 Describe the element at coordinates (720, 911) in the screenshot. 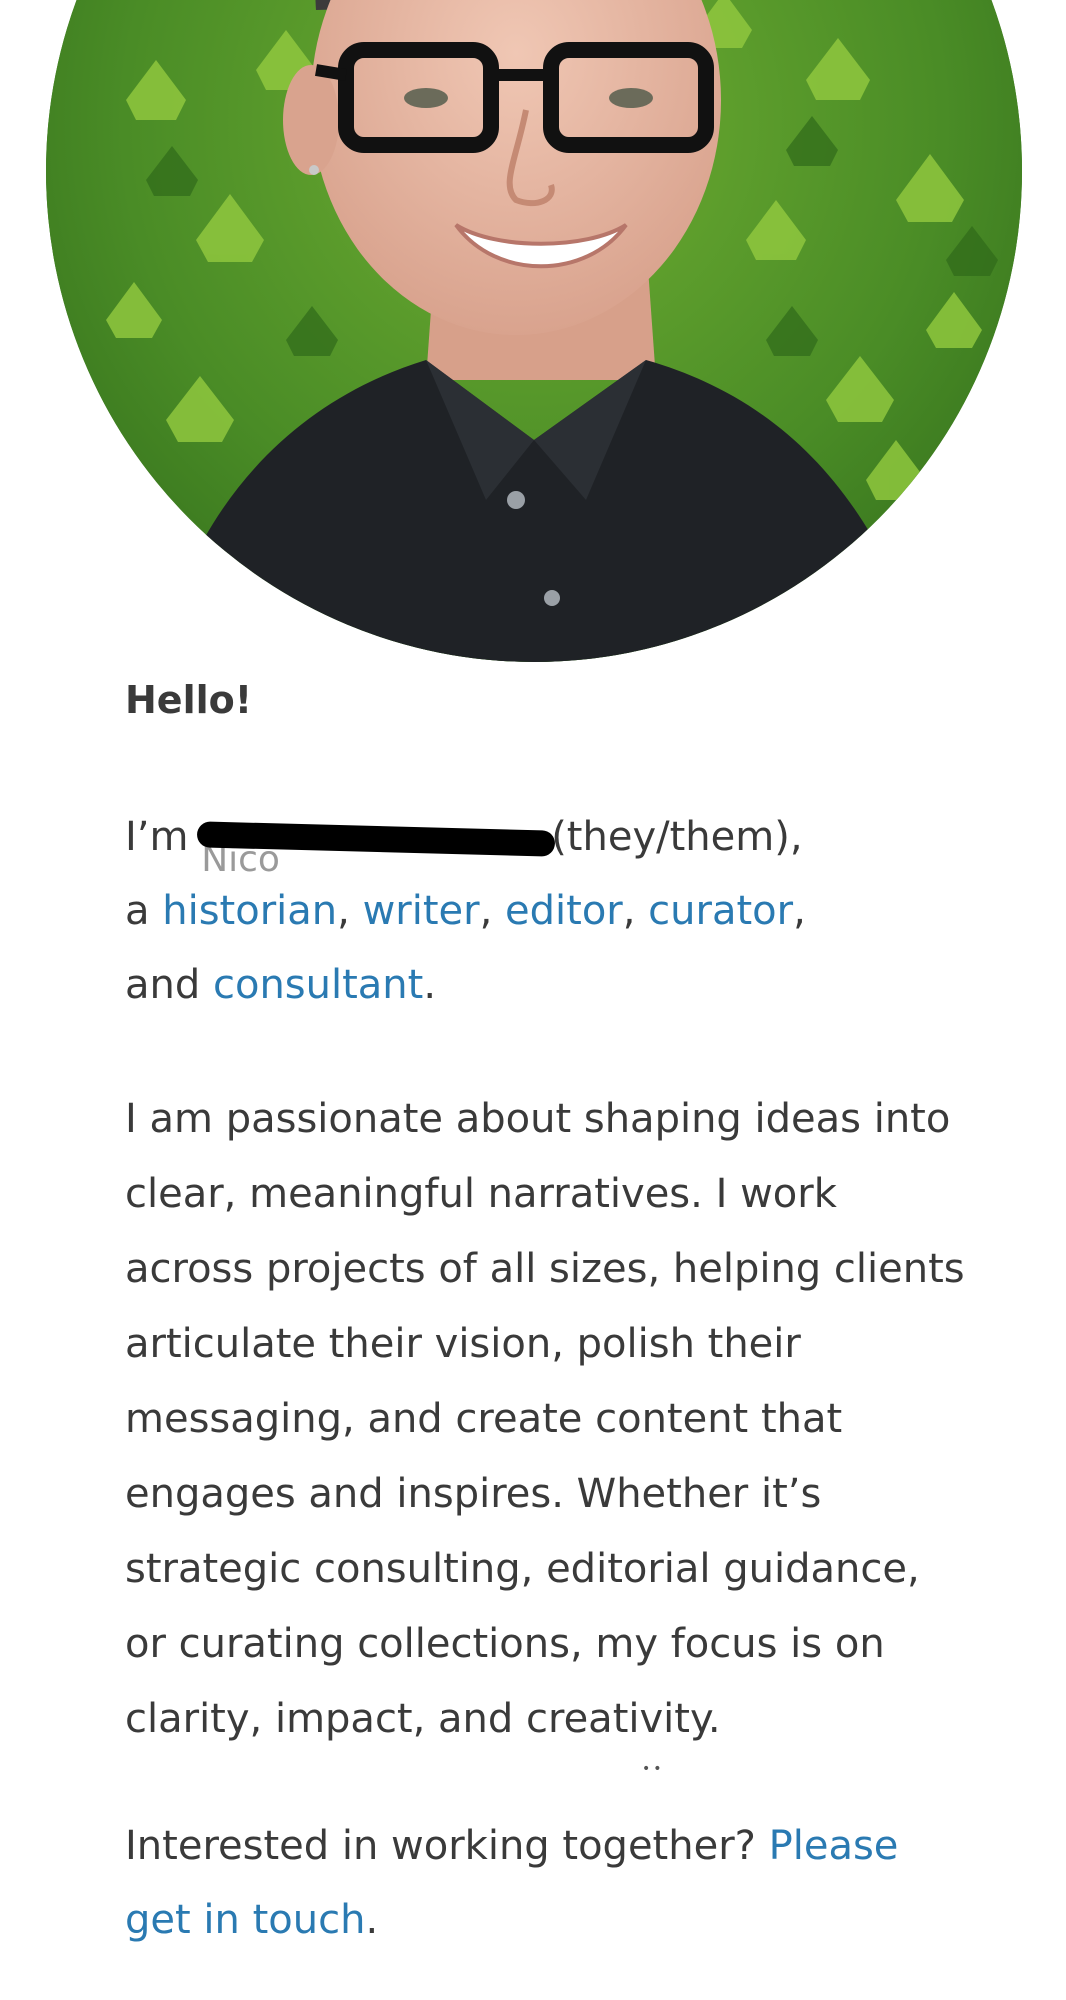

I see `curator-link: curator` at that location.